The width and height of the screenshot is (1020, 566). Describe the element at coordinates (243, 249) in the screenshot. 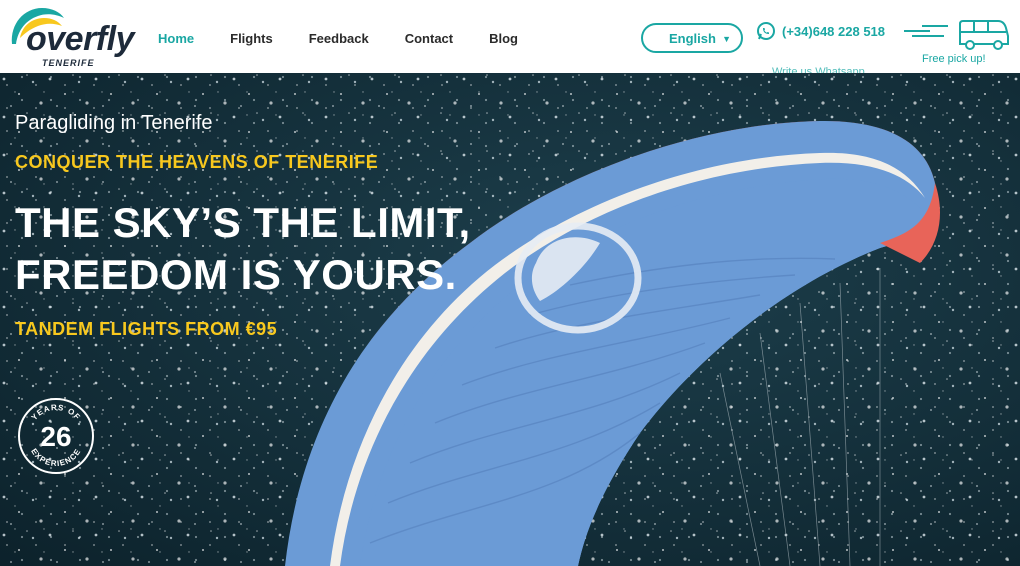

I see `hero-title: THE SKY’S THE LIMIT, FREEDOM IS YOURS.` at that location.